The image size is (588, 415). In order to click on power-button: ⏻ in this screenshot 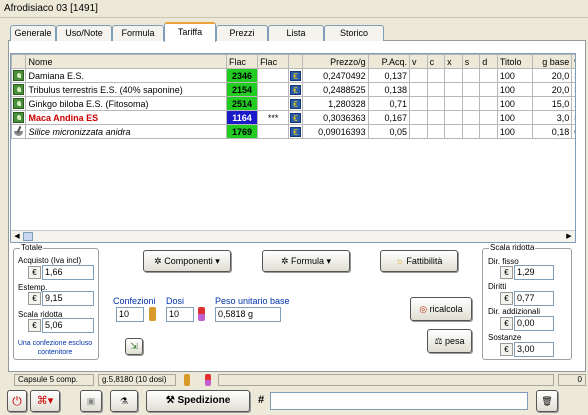, I will do `click(17, 401)`.